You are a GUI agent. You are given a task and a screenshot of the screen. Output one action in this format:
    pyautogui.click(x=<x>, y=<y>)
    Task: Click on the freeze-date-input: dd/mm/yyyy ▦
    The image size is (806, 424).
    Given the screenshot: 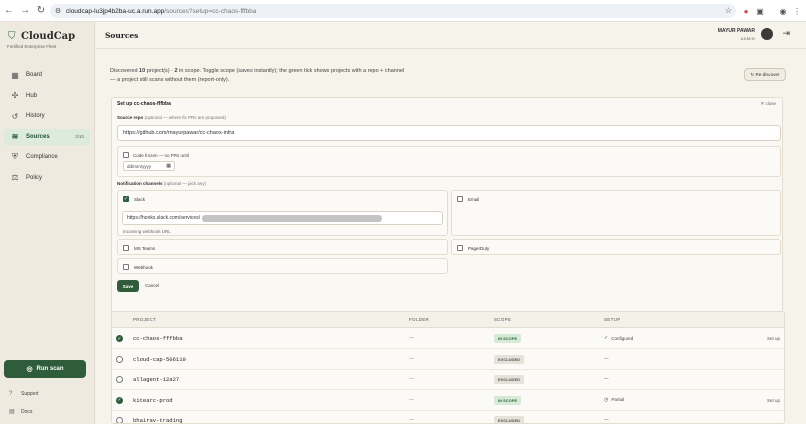 What is the action you would take?
    pyautogui.click(x=149, y=166)
    